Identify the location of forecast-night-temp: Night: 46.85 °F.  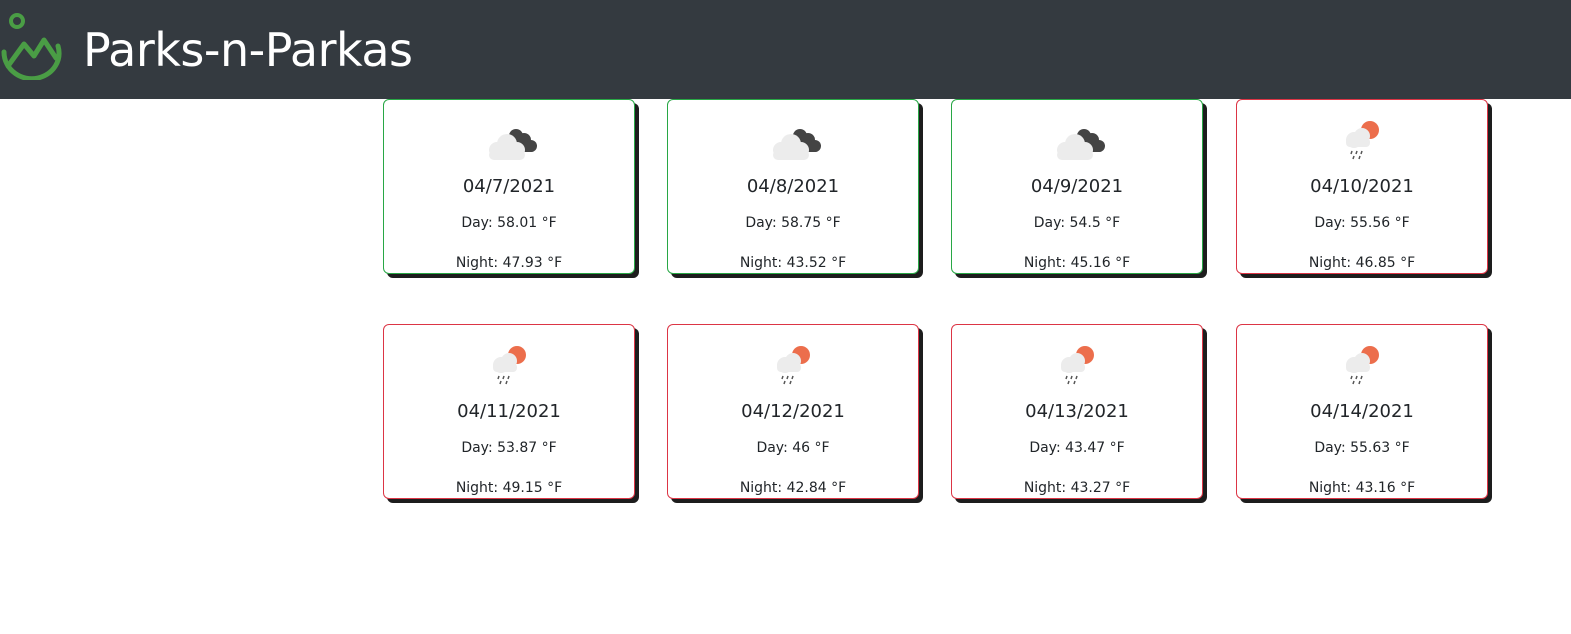
(1362, 263).